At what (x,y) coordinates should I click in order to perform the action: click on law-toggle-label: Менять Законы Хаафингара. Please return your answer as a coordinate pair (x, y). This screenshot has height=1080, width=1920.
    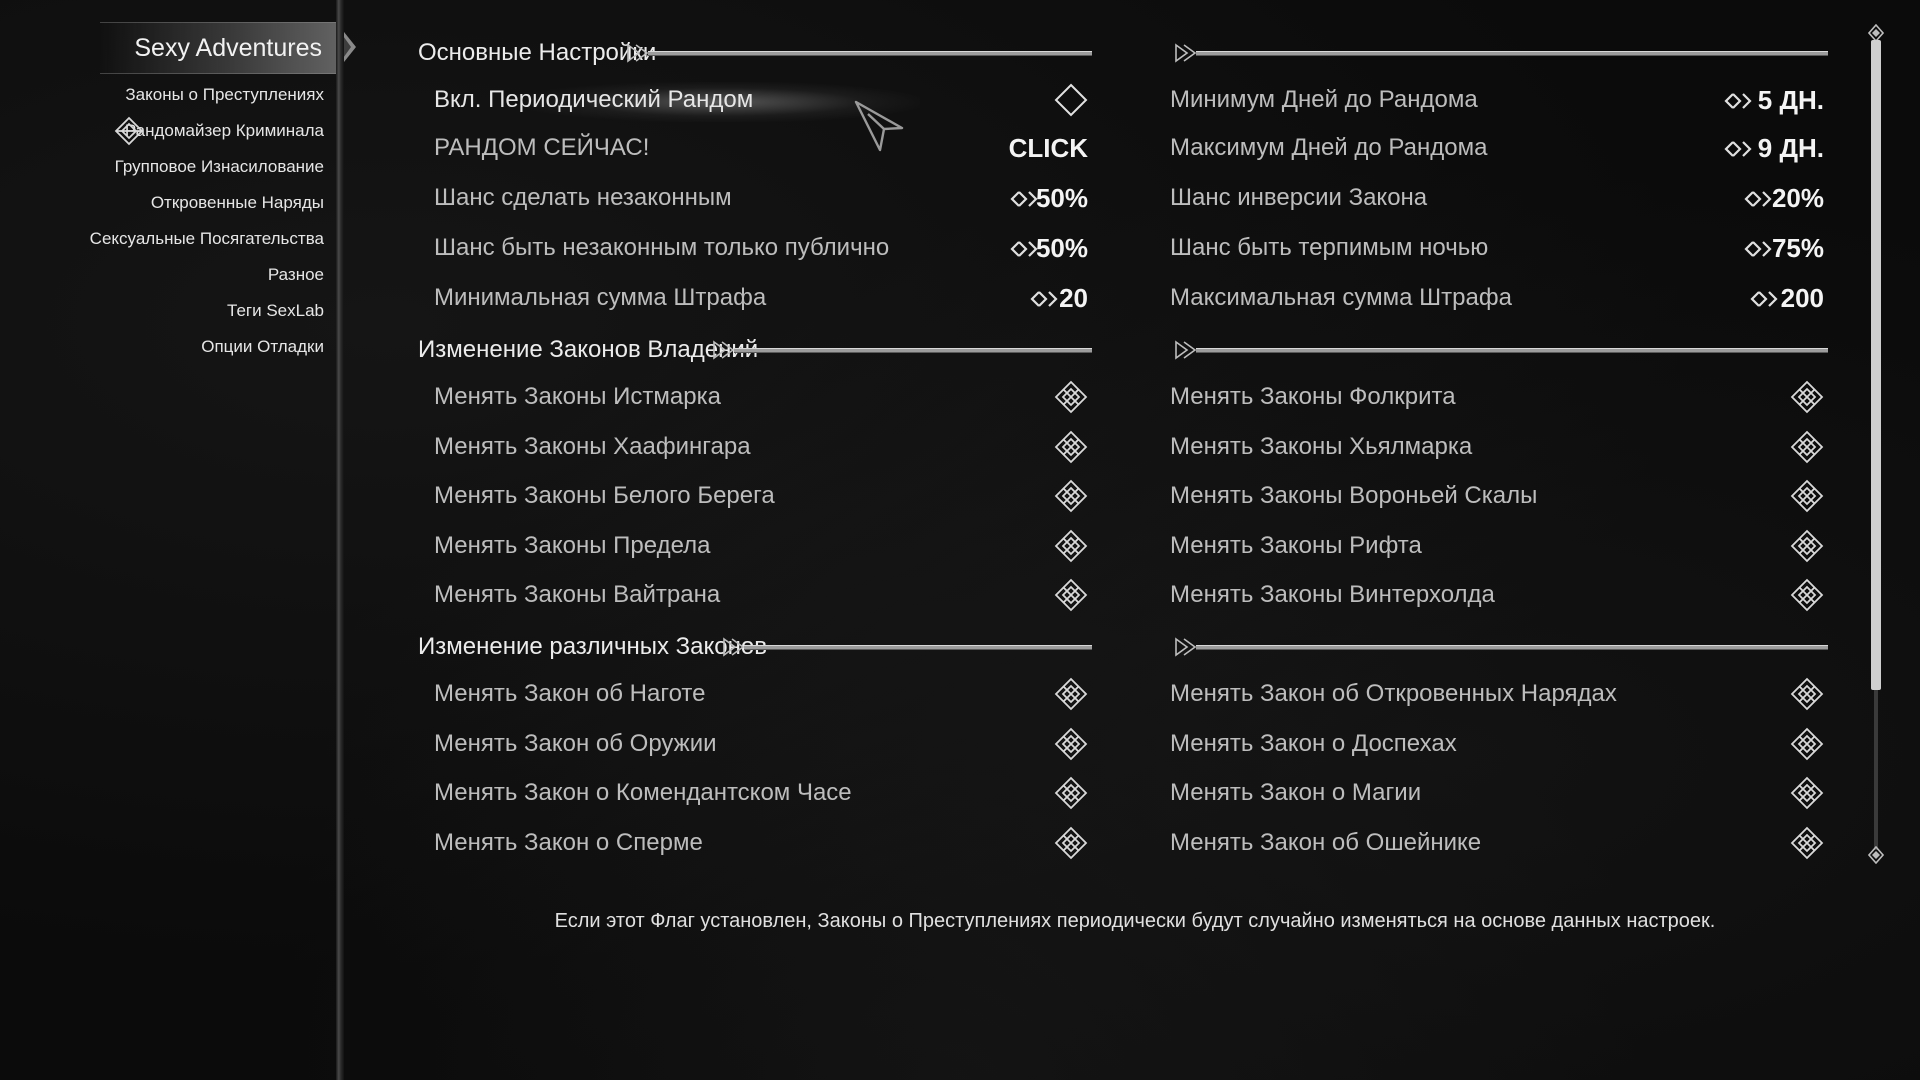
    Looking at the image, I should click on (592, 447).